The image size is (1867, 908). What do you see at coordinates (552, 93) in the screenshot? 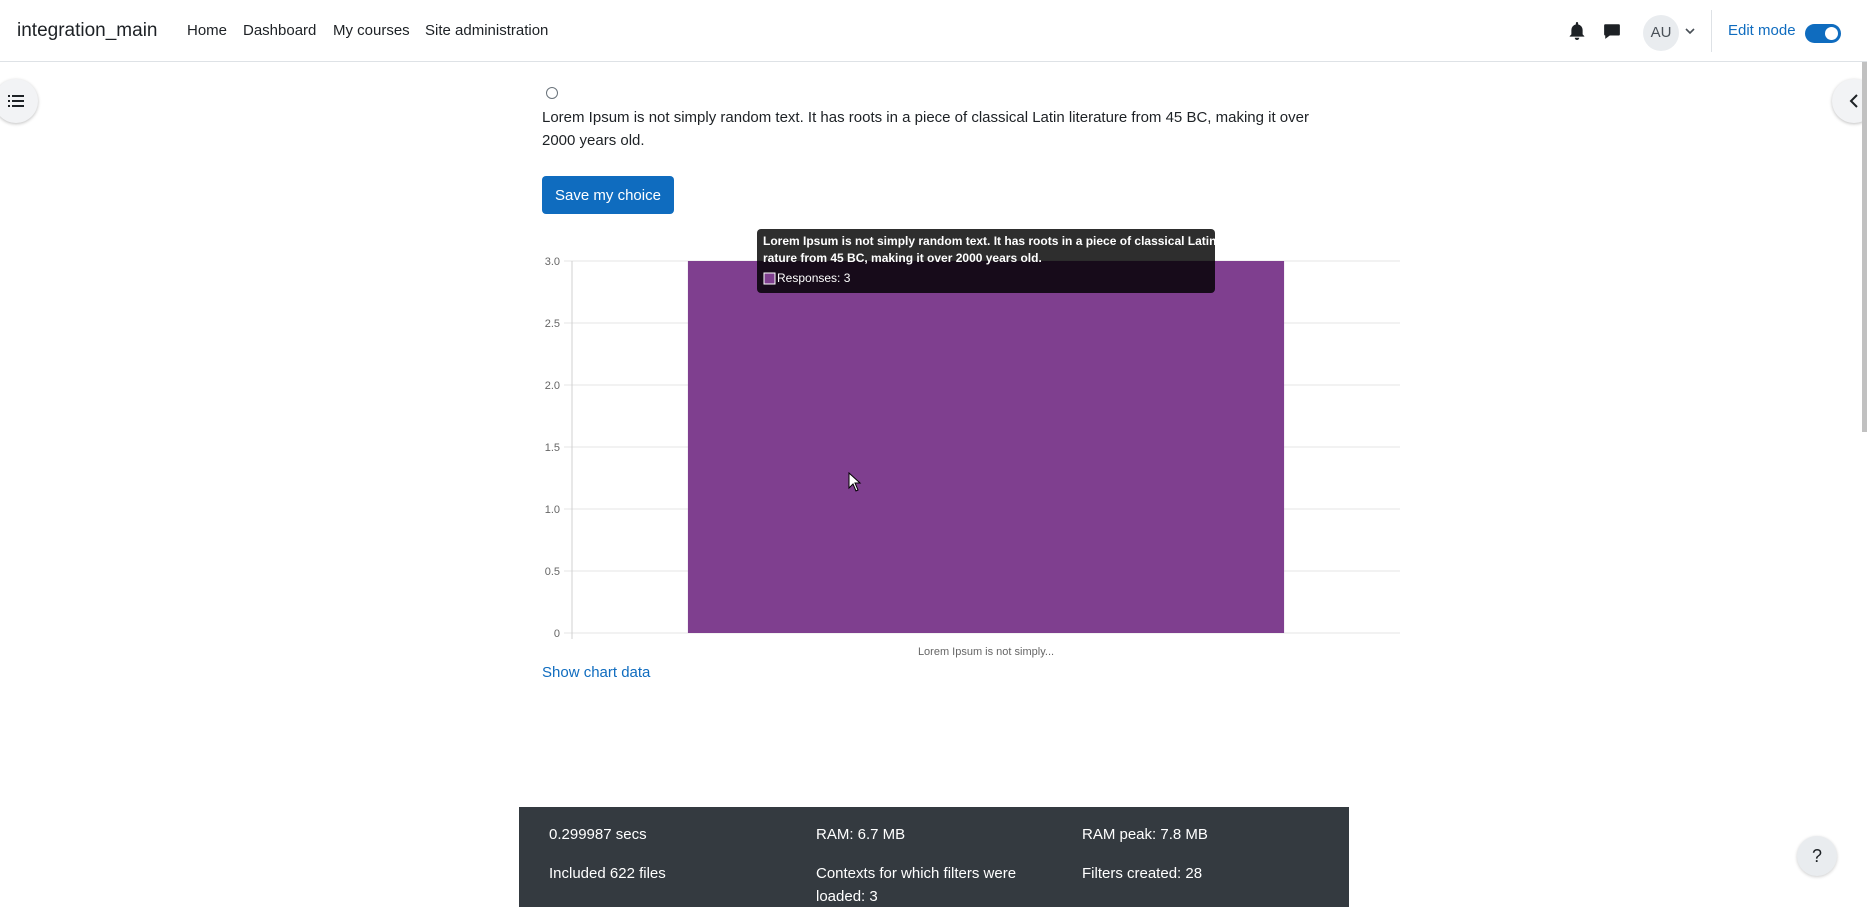
I see `choice-radio` at bounding box center [552, 93].